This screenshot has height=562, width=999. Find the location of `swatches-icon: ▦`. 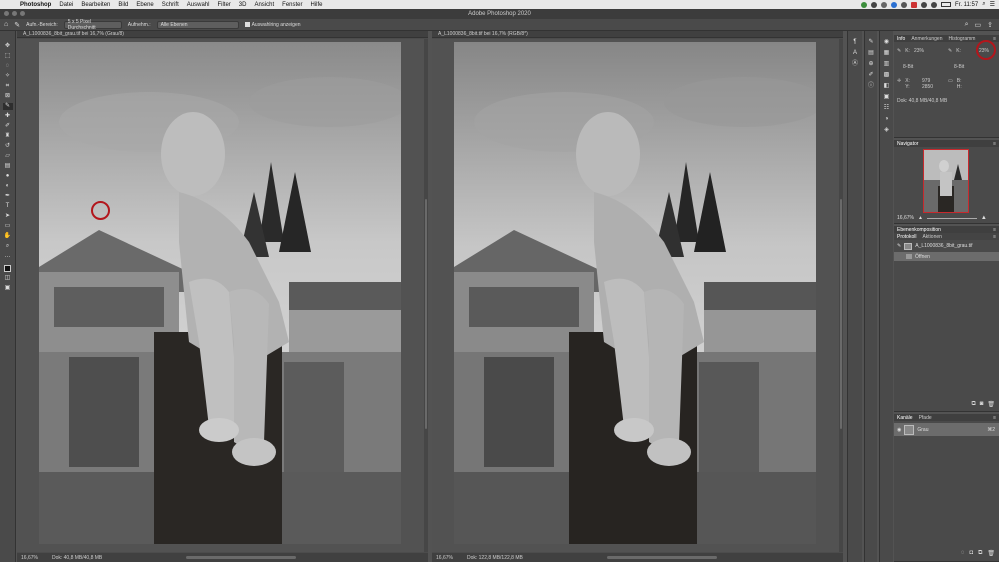

swatches-icon: ▦ is located at coordinates (887, 53).